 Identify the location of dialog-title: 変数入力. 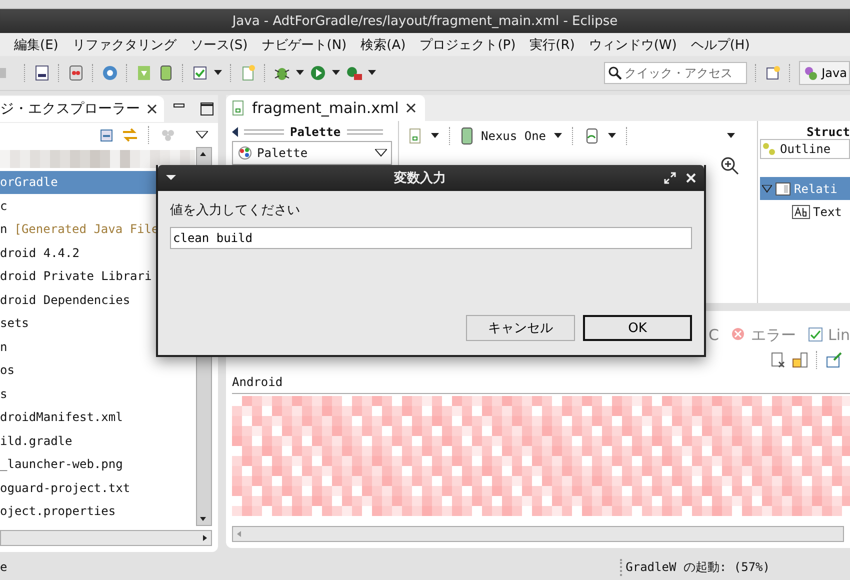
(420, 178).